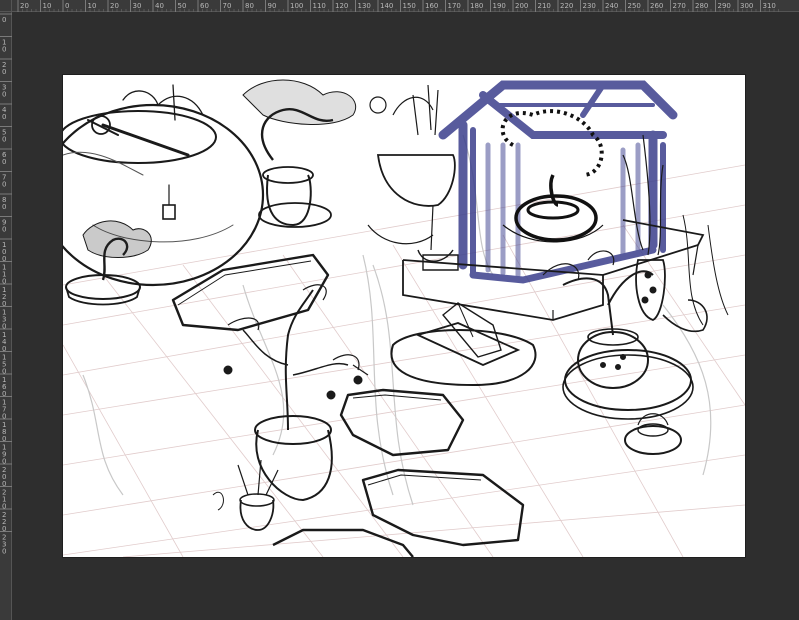 The width and height of the screenshot is (799, 620). What do you see at coordinates (634, 6) in the screenshot?
I see `ruler-label: 250` at bounding box center [634, 6].